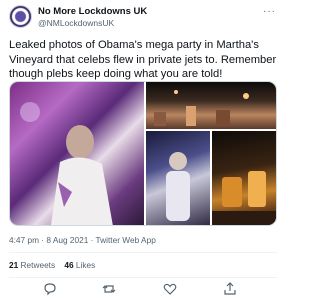  What do you see at coordinates (170, 289) in the screenshot?
I see `like-icon` at bounding box center [170, 289].